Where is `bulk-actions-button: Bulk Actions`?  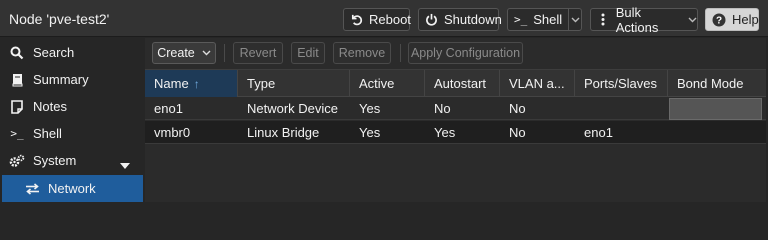
bulk-actions-button: Bulk Actions is located at coordinates (644, 20).